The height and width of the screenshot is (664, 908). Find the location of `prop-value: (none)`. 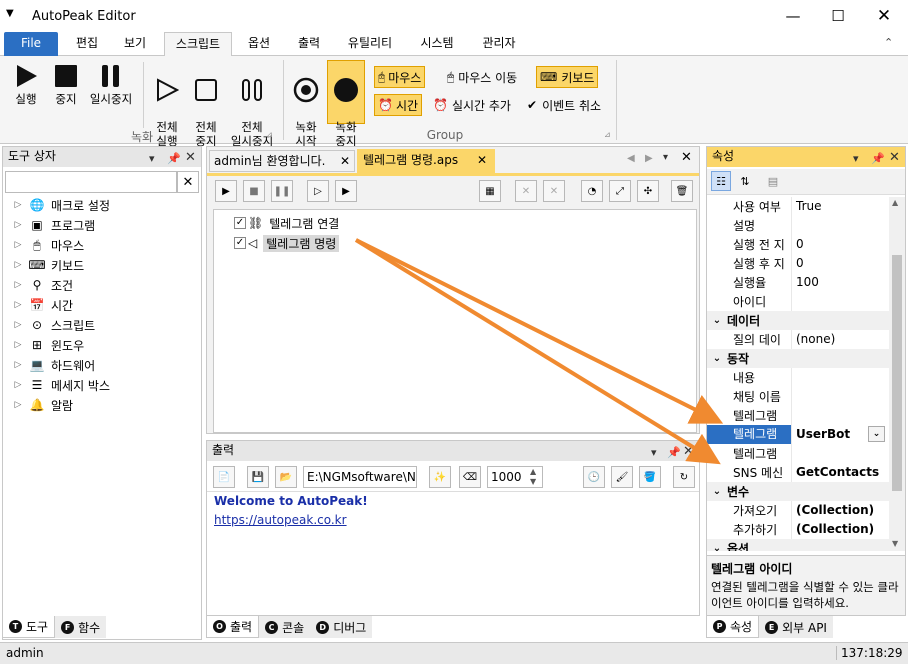

prop-value: (none) is located at coordinates (840, 339).